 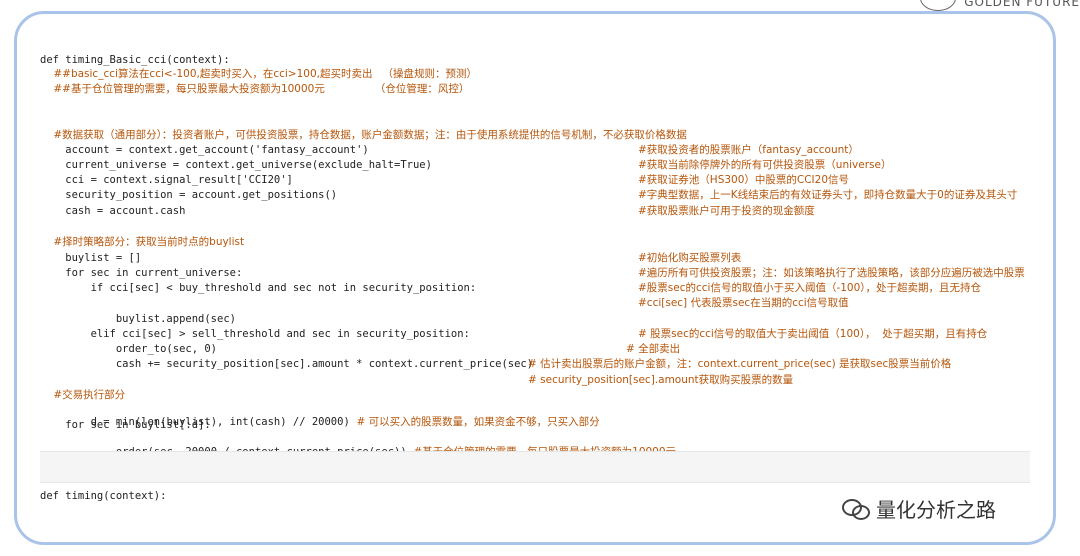 I want to click on brand-logo: GOLDEN FUTURE, so click(x=1000, y=5).